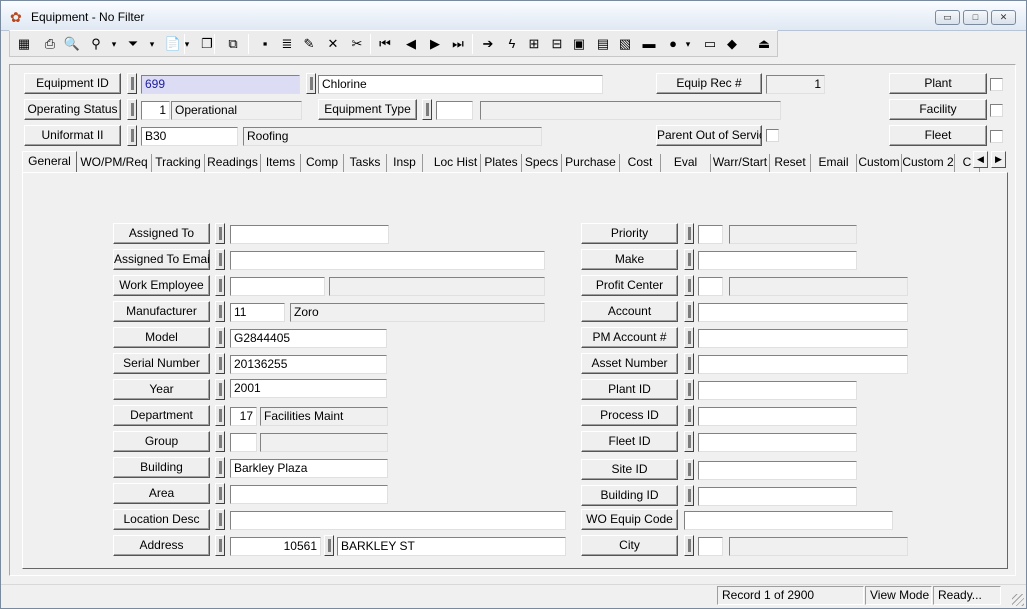 The height and width of the screenshot is (609, 1027). I want to click on last-record-icon: ⏭, so click(458, 44).